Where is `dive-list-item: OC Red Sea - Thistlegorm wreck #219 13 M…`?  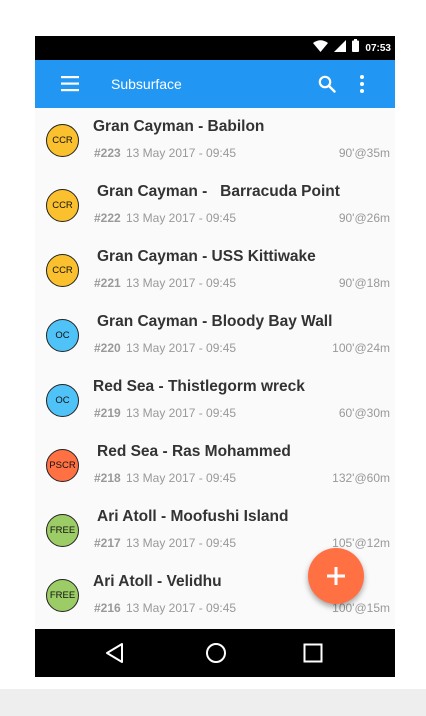
dive-list-item: OC Red Sea - Thistlegorm wreck #219 13 M… is located at coordinates (215, 400).